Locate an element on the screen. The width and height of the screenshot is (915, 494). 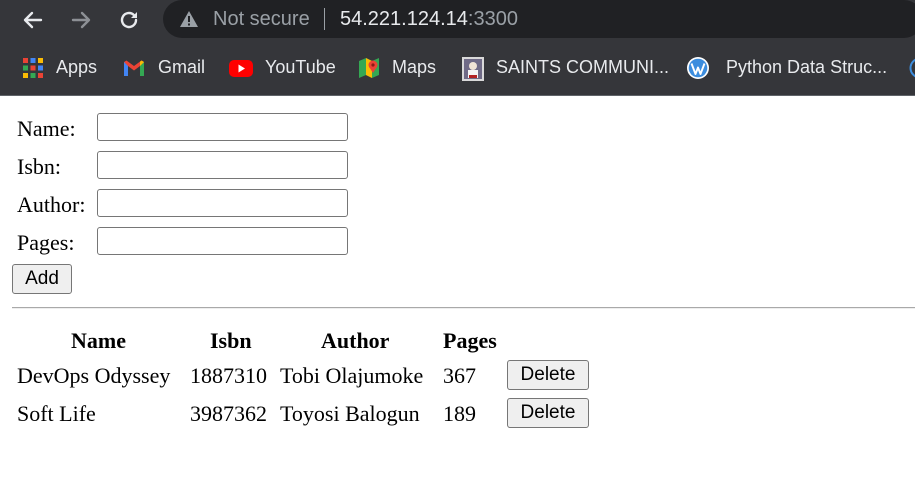
url-host: 54.221.124.14 is located at coordinates (404, 19).